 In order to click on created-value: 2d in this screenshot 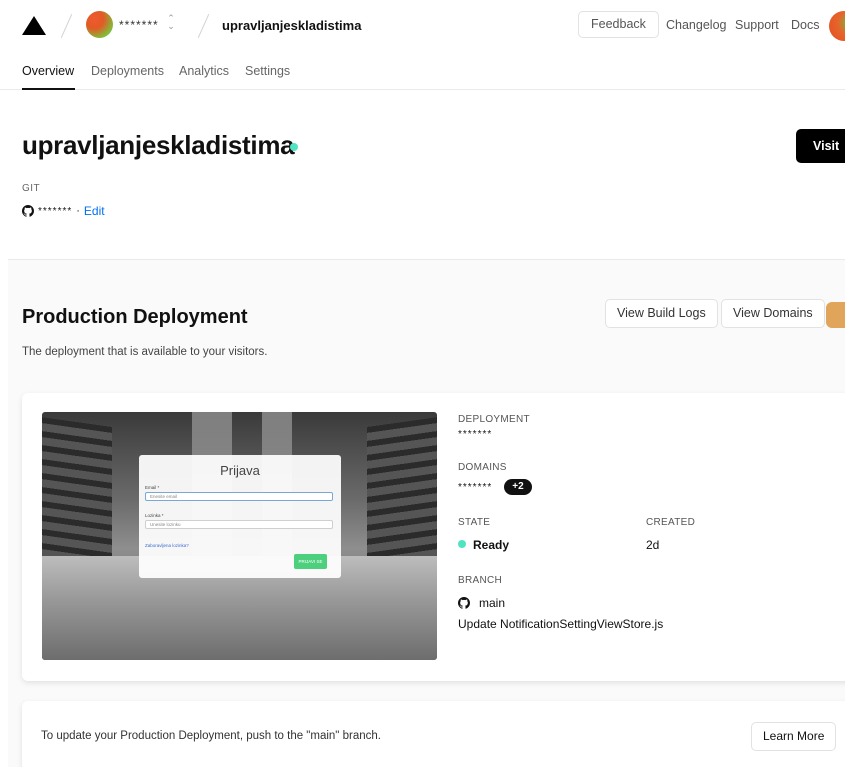, I will do `click(653, 545)`.